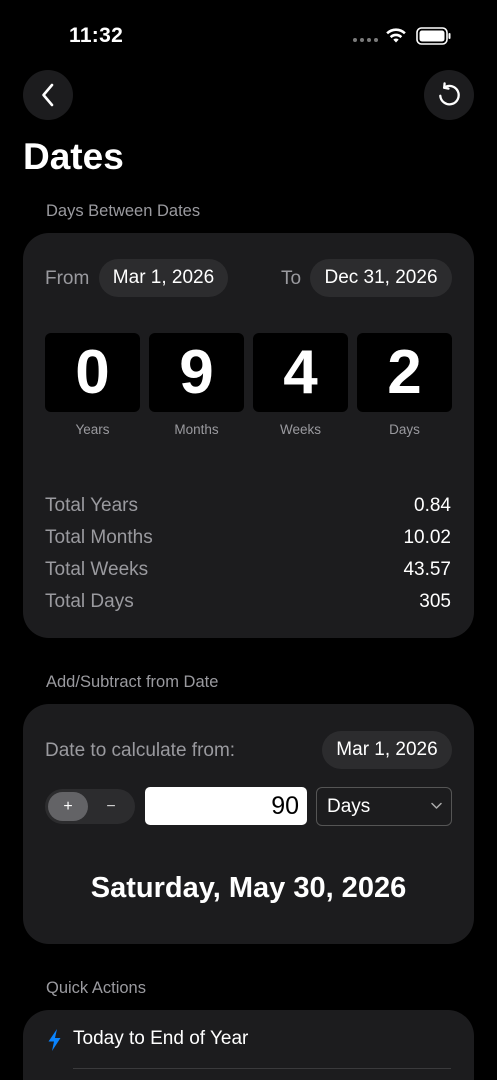 This screenshot has width=497, height=1080. I want to click on reset-button, so click(449, 95).